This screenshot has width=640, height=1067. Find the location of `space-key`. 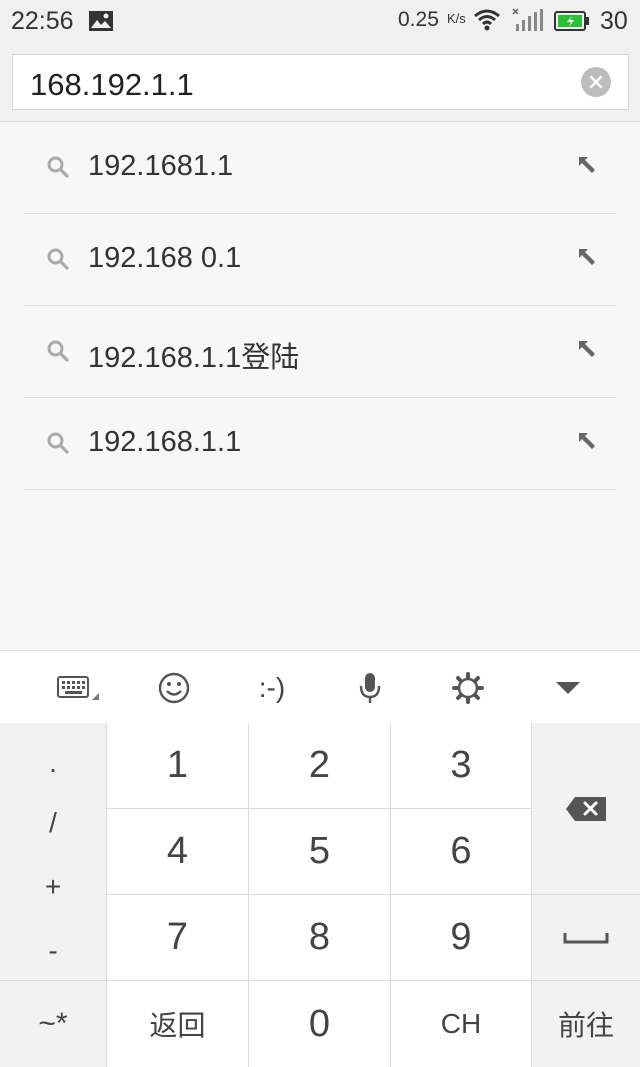

space-key is located at coordinates (586, 937).